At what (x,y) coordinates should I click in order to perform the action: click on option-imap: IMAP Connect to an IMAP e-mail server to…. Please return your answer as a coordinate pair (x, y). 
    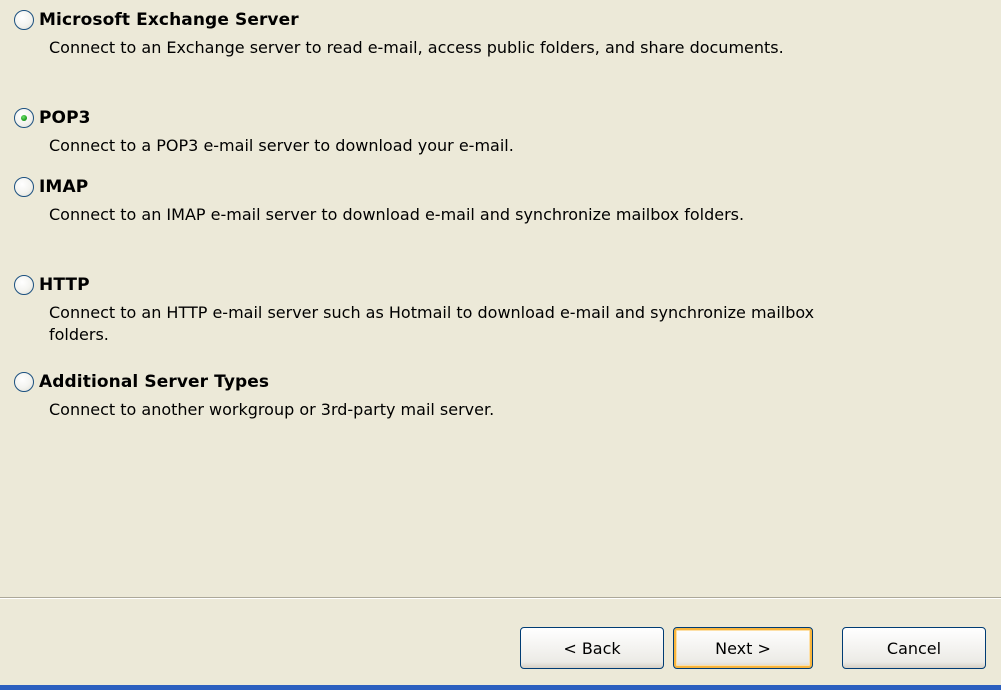
    Looking at the image, I should click on (500, 199).